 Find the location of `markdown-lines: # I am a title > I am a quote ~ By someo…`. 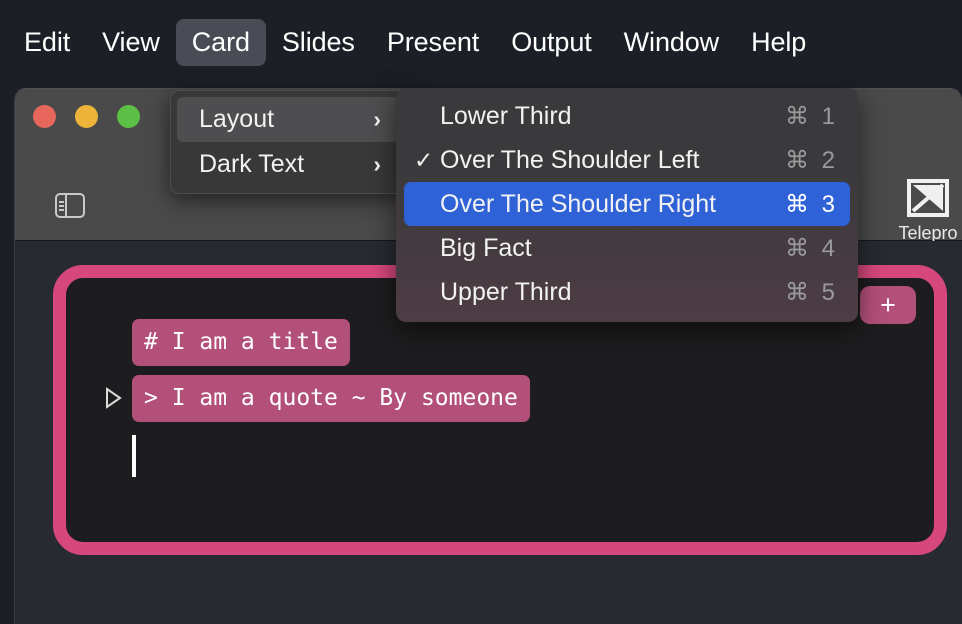

markdown-lines: # I am a title > I am a quote ~ By someo… is located at coordinates (312, 400).